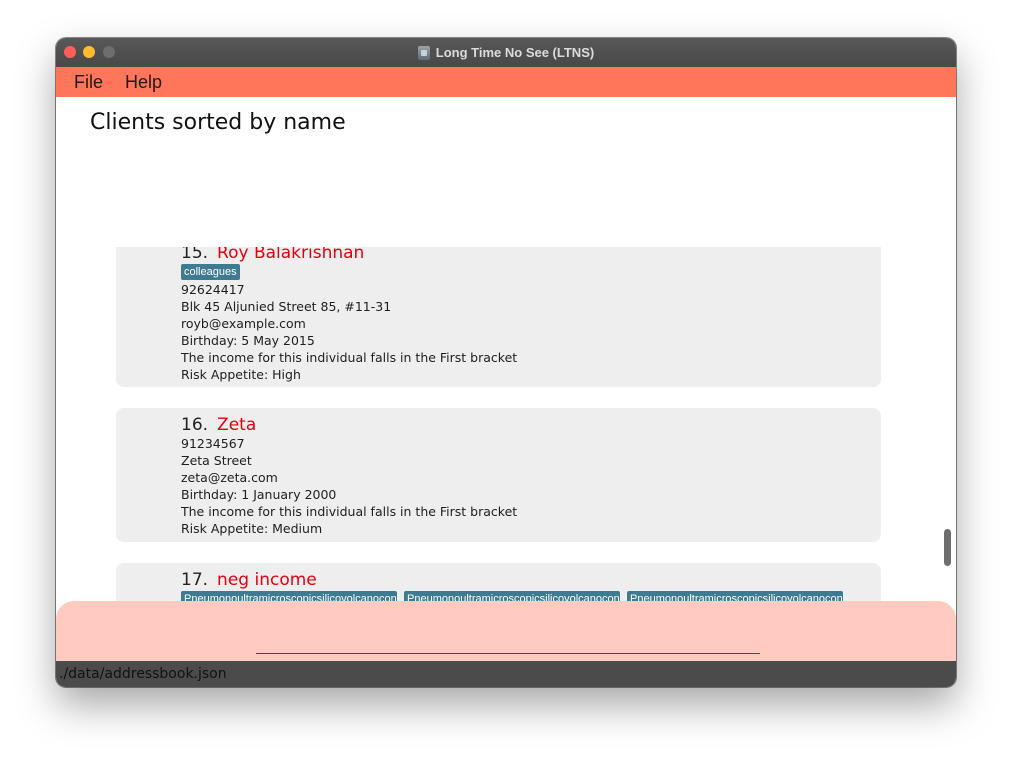  What do you see at coordinates (88, 82) in the screenshot?
I see `menu-file: File` at bounding box center [88, 82].